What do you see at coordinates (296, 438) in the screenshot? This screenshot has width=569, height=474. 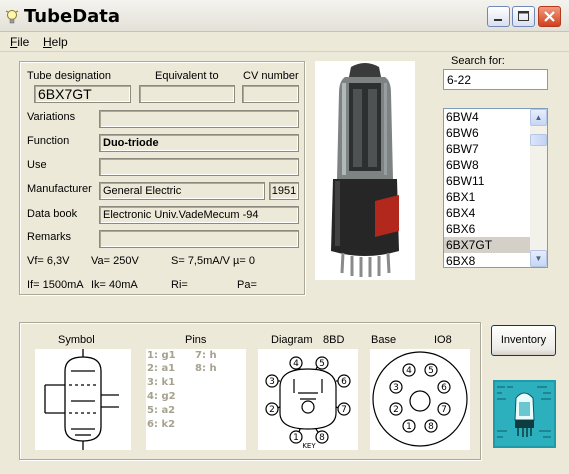 I see `diagram-pin-number: 1` at bounding box center [296, 438].